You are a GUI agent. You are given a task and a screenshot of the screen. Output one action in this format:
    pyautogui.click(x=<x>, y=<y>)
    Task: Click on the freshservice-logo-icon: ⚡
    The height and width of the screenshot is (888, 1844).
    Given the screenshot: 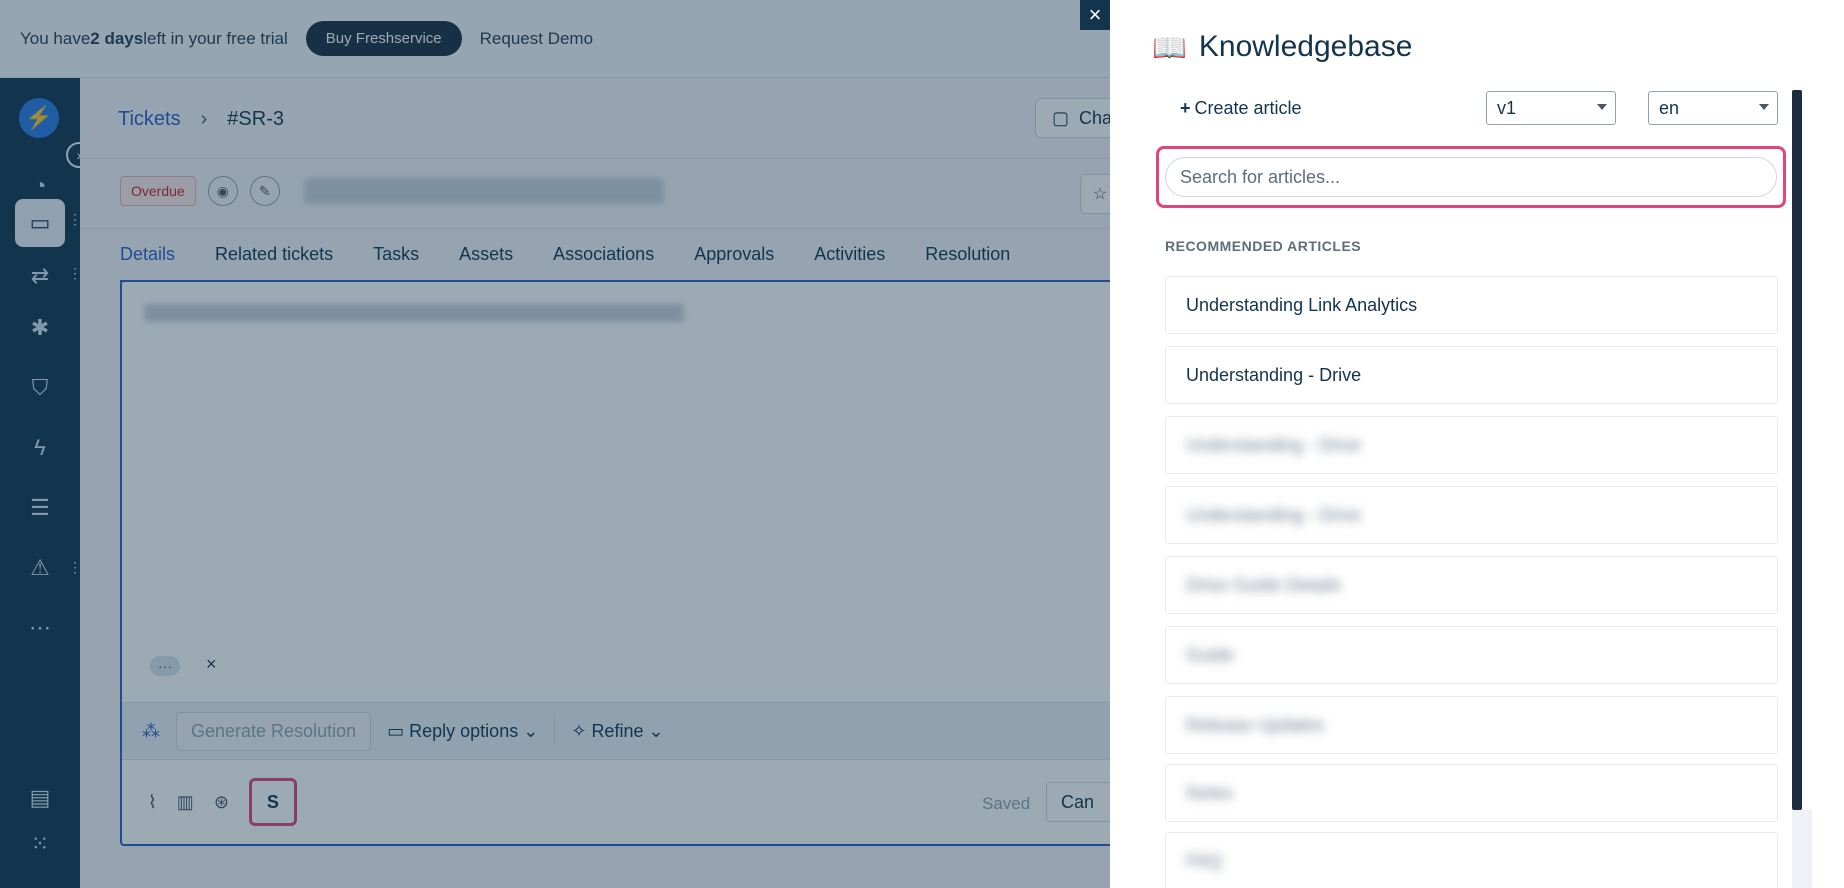 What is the action you would take?
    pyautogui.click(x=39, y=118)
    